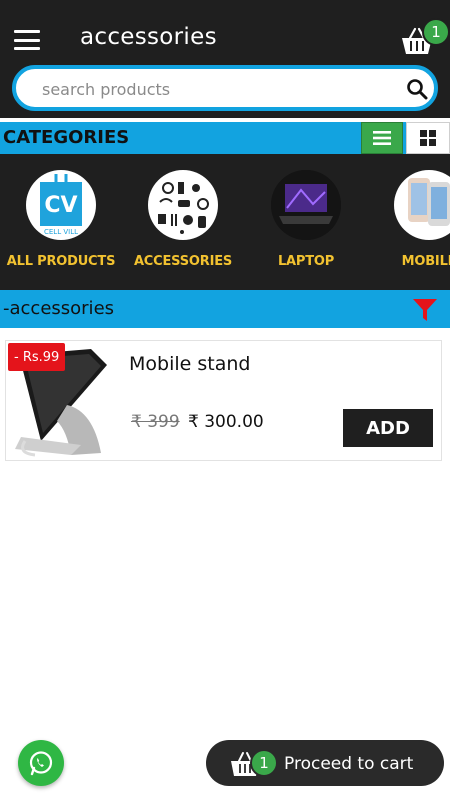 This screenshot has width=450, height=800. I want to click on sale-price: ₹ 300.00, so click(226, 422).